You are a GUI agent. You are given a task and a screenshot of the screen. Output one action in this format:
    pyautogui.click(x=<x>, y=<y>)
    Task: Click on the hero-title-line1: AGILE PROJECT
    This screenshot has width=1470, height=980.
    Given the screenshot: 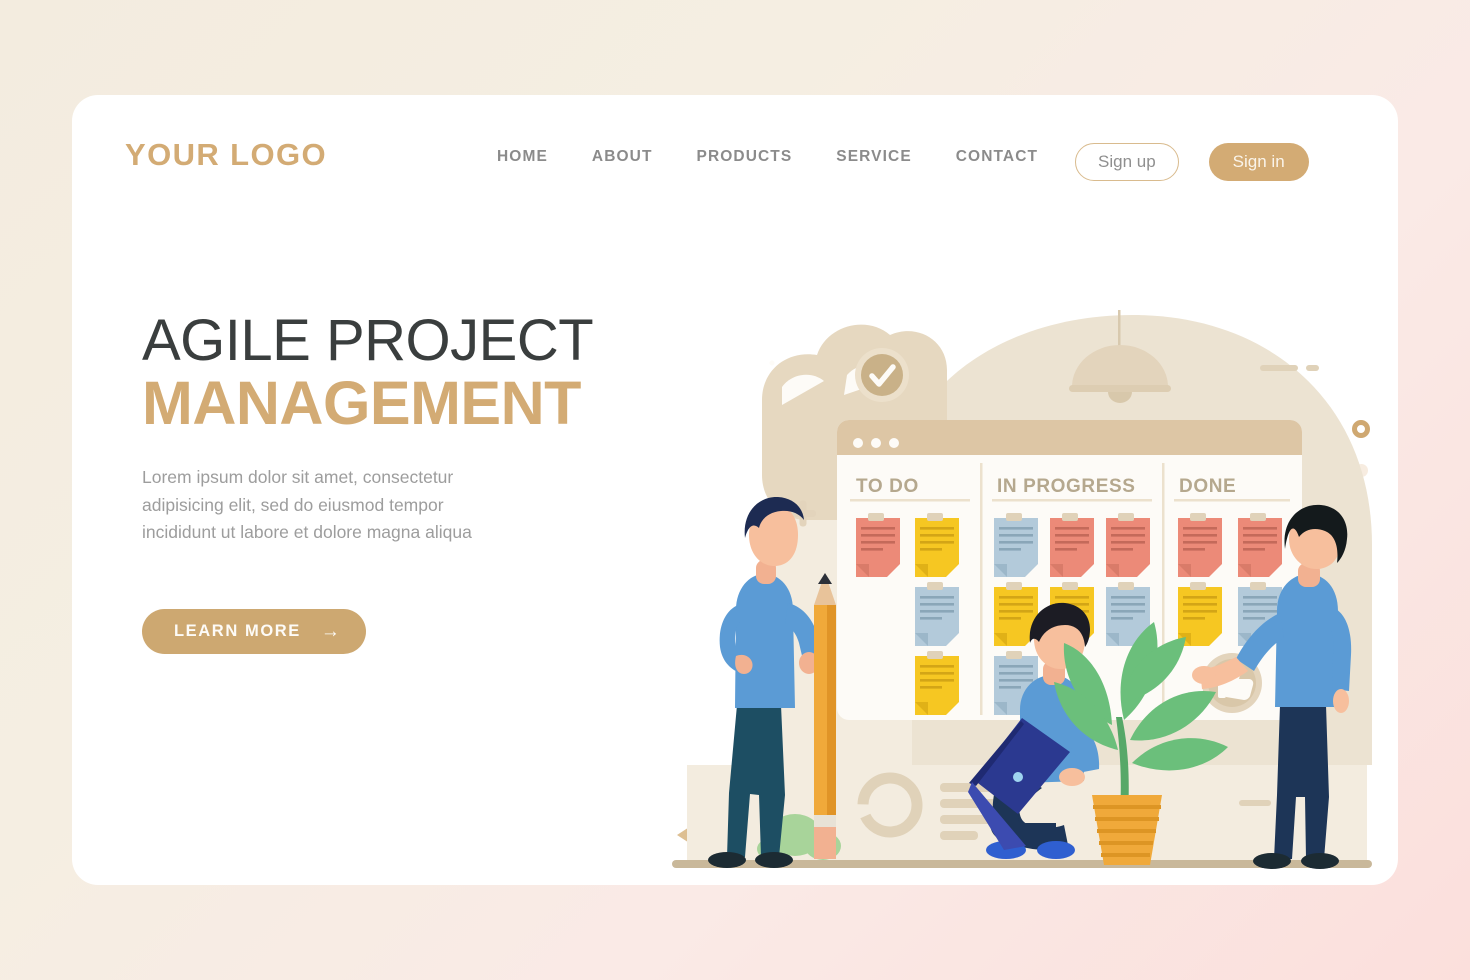 What is the action you would take?
    pyautogui.click(x=368, y=340)
    